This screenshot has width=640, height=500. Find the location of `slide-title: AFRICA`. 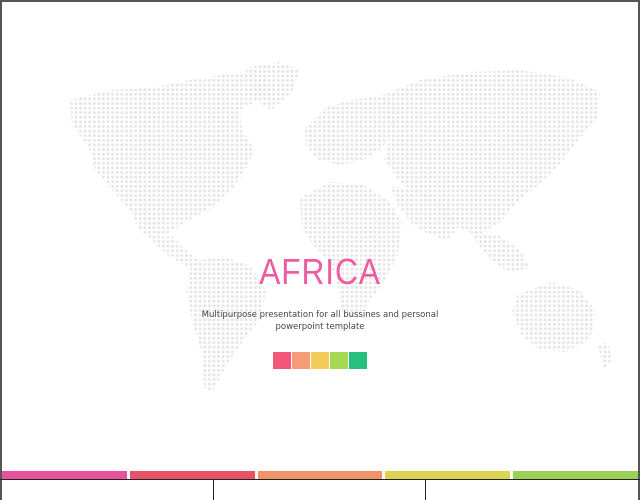

slide-title: AFRICA is located at coordinates (320, 271).